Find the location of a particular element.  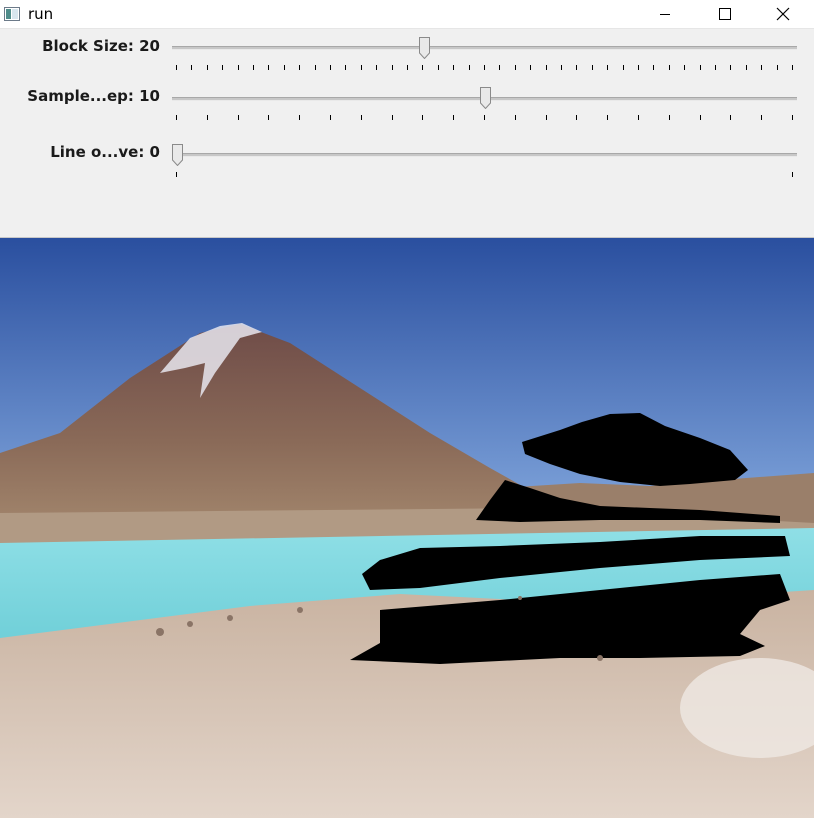

minimize-button is located at coordinates (665, 14).